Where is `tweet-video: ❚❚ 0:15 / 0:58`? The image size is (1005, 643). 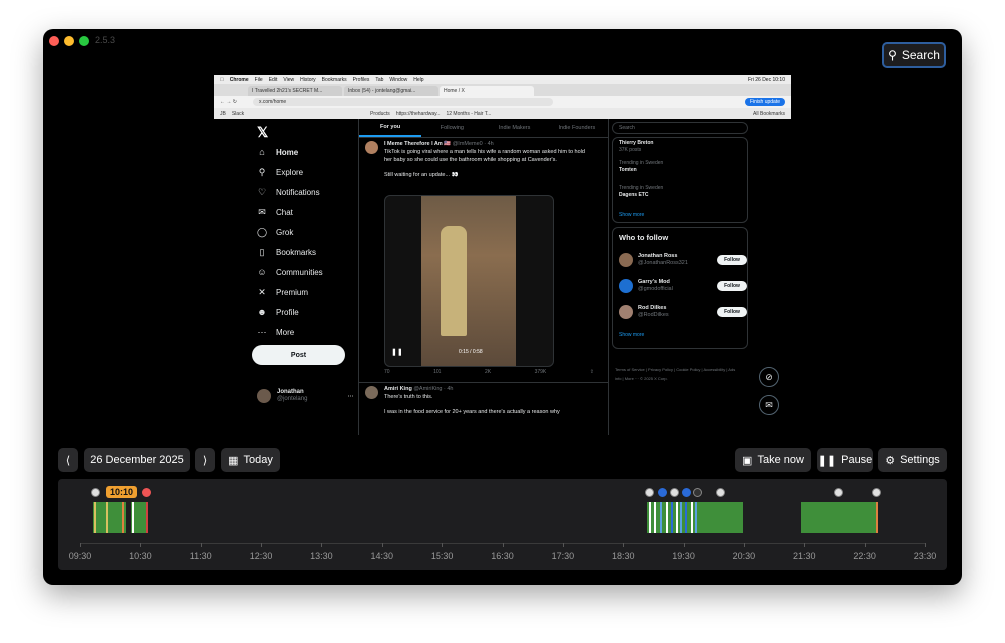
tweet-video: ❚❚ 0:15 / 0:58 is located at coordinates (469, 281).